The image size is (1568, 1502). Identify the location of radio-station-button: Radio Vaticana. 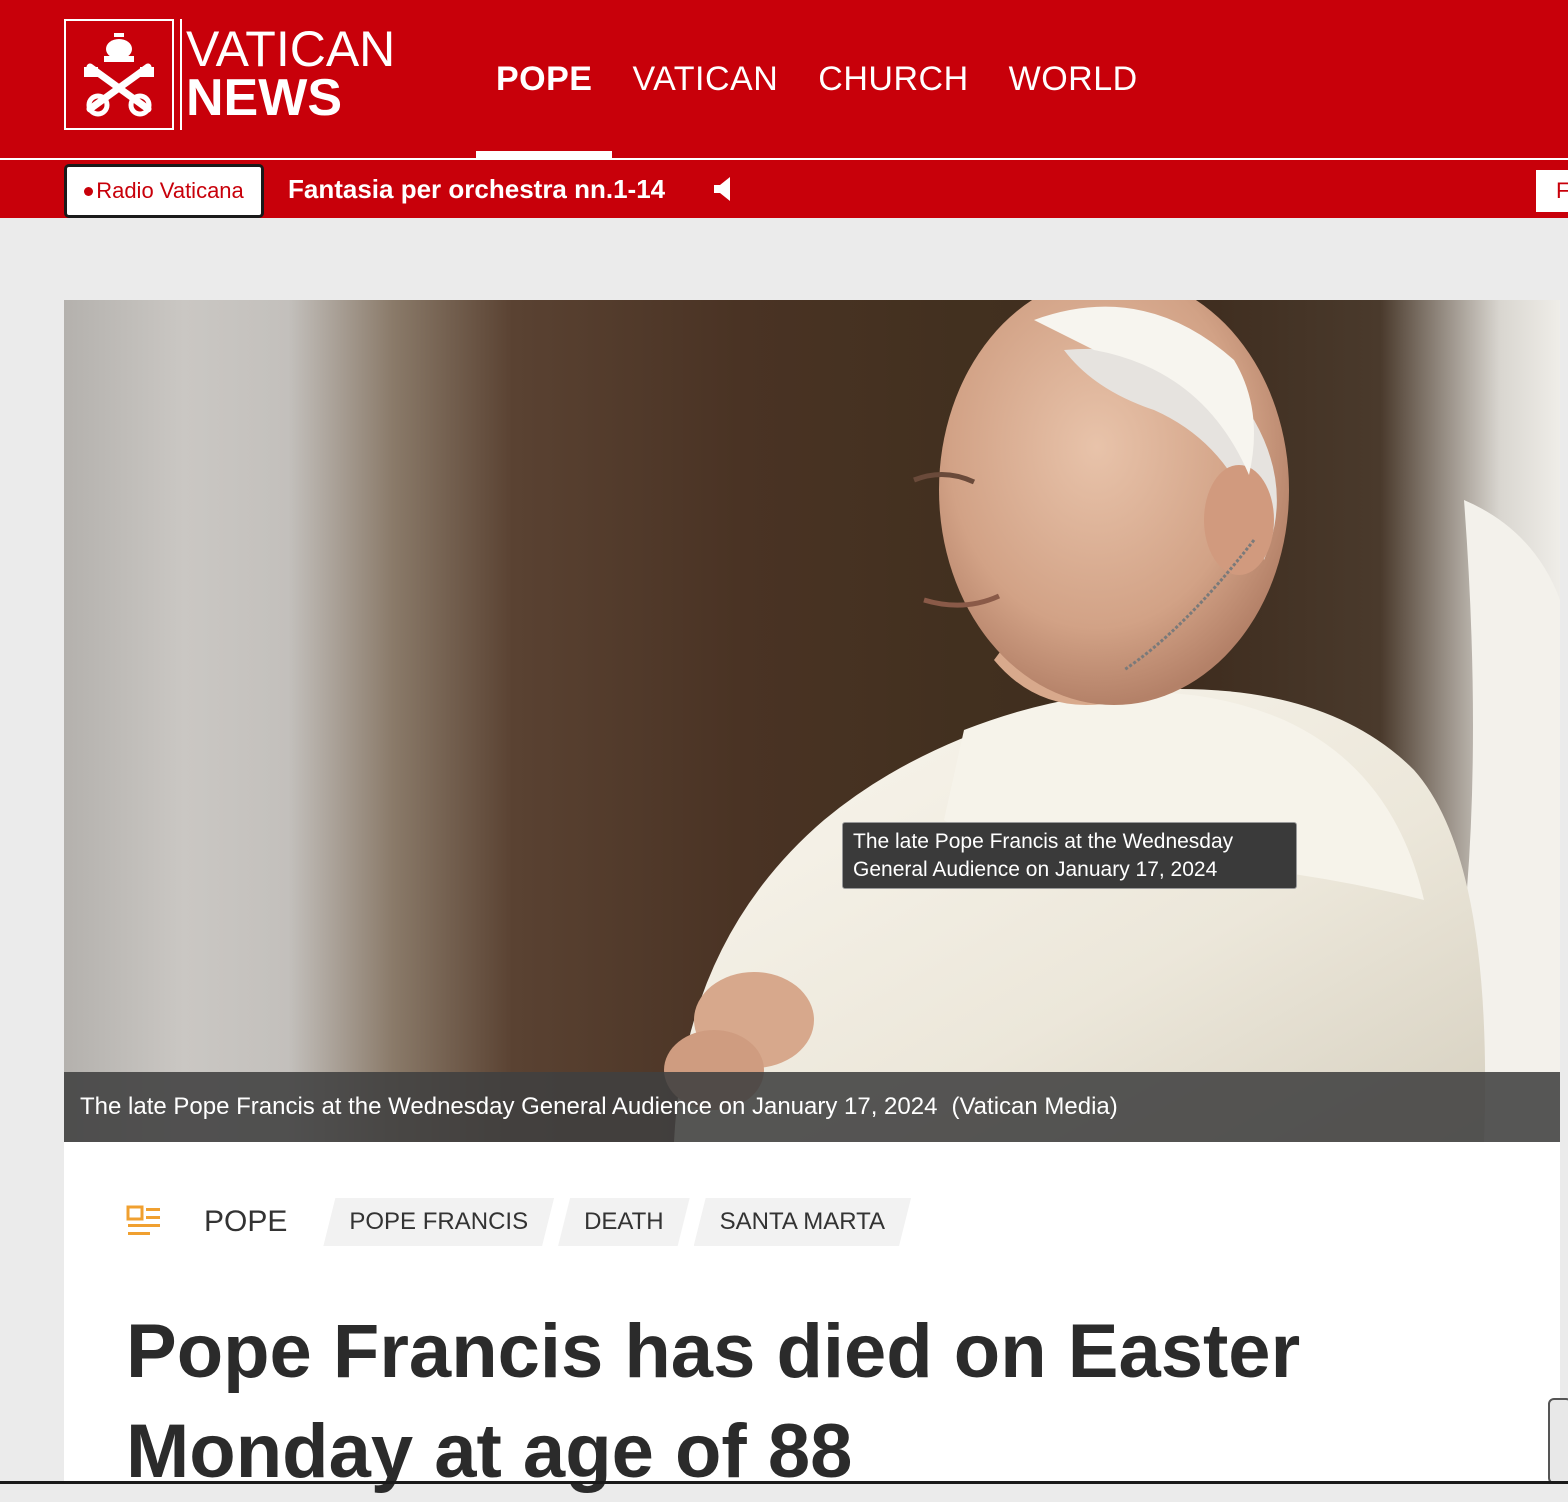
(164, 191).